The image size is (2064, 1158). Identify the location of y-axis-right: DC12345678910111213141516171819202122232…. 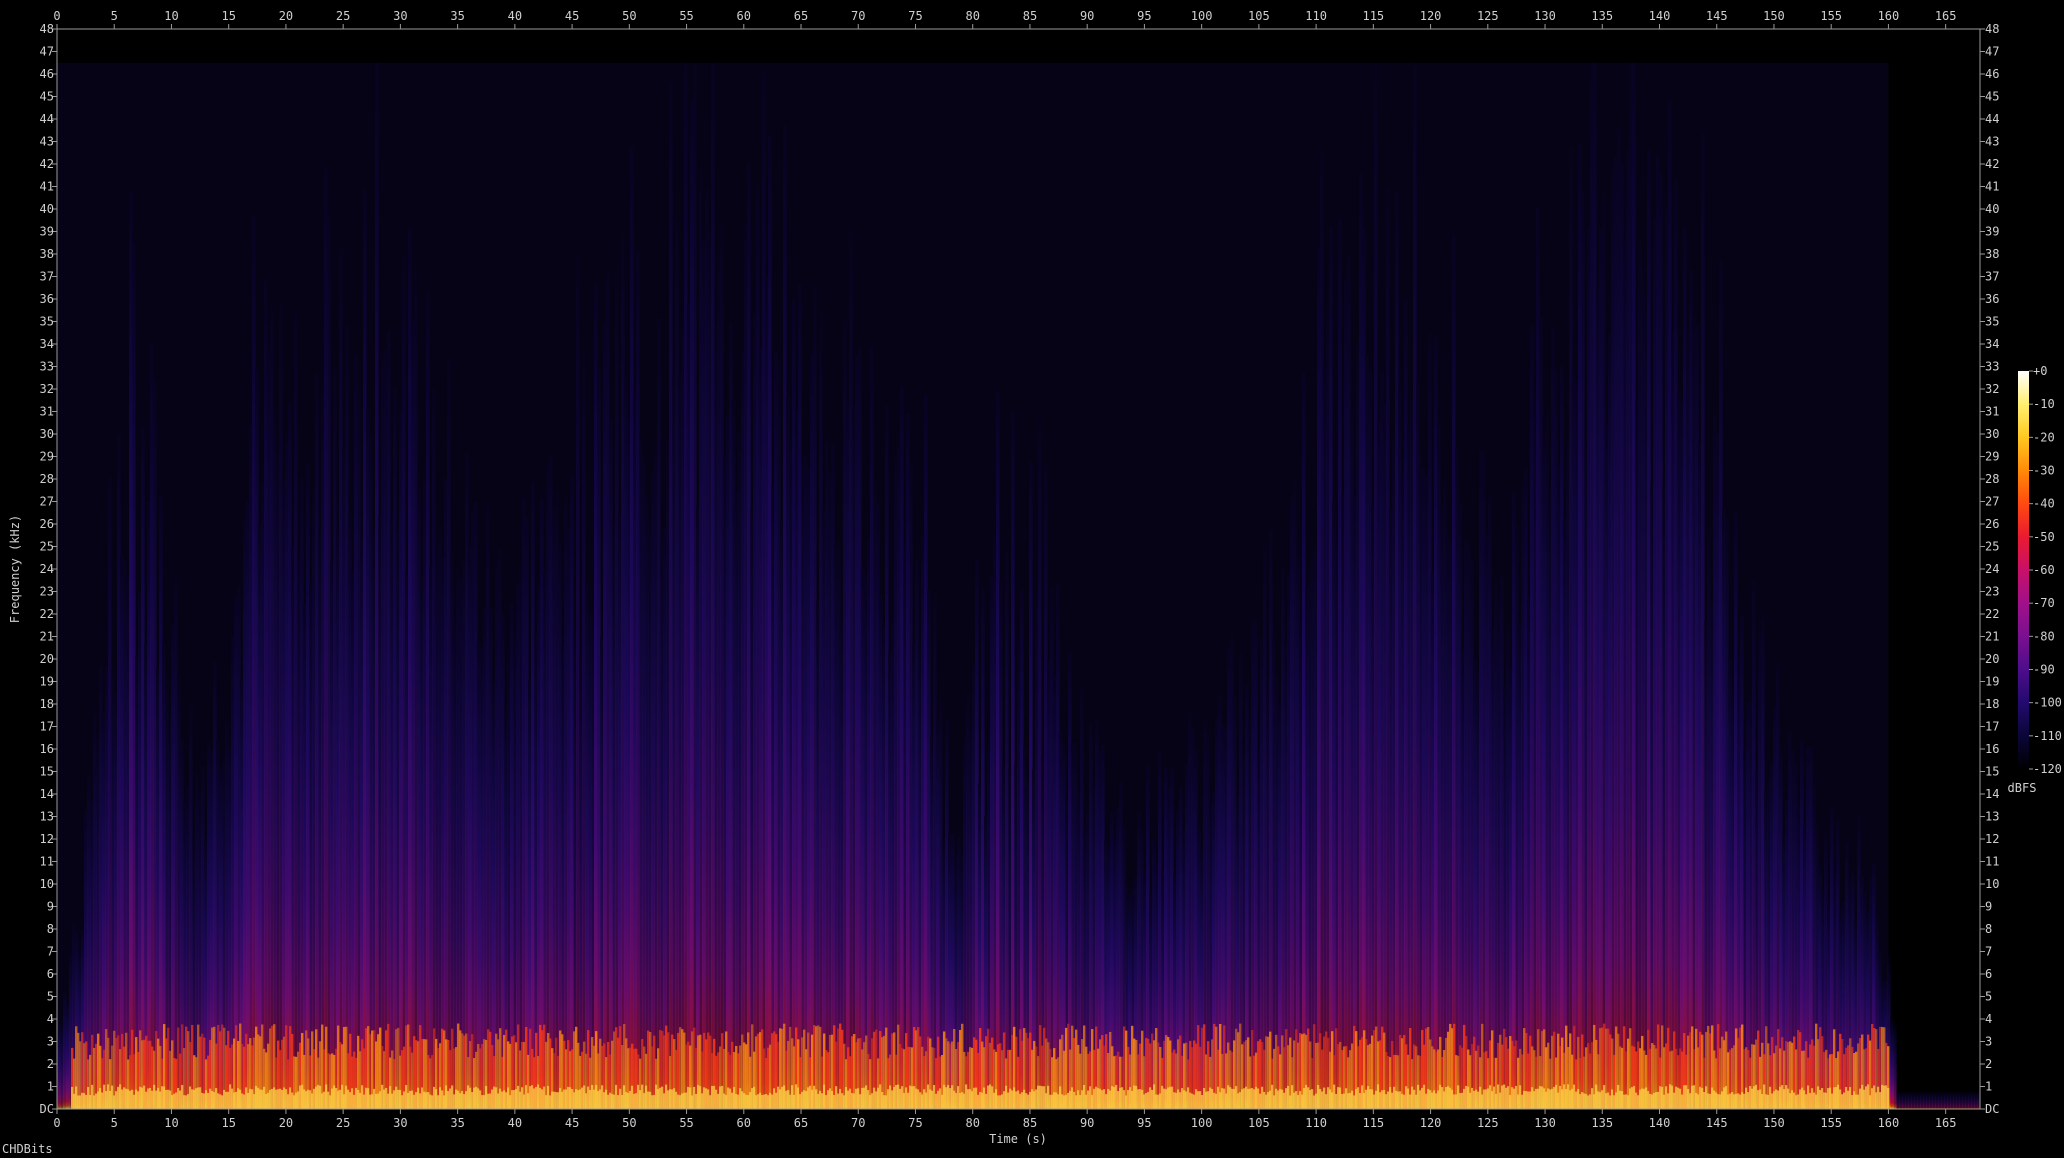
(1989, 569).